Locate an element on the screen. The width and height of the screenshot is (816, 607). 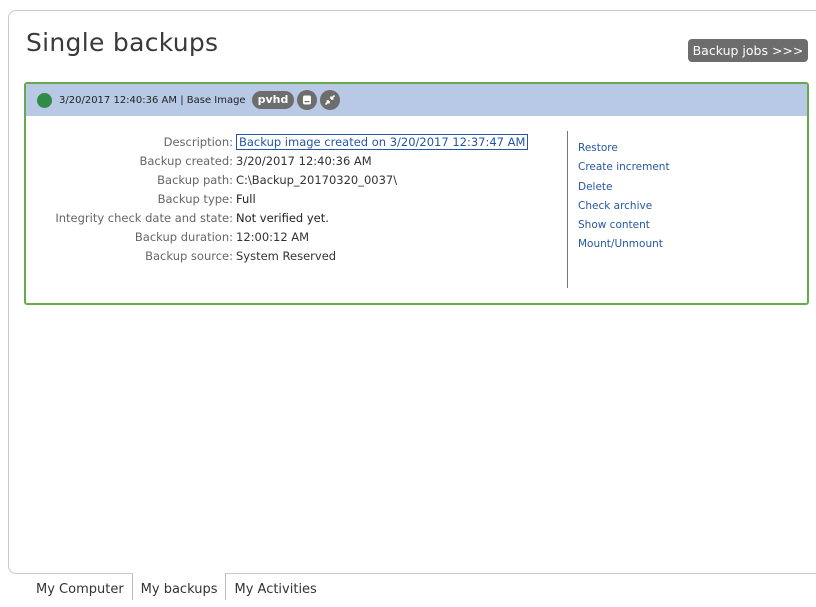
detail-label: Backup source: is located at coordinates (189, 255).